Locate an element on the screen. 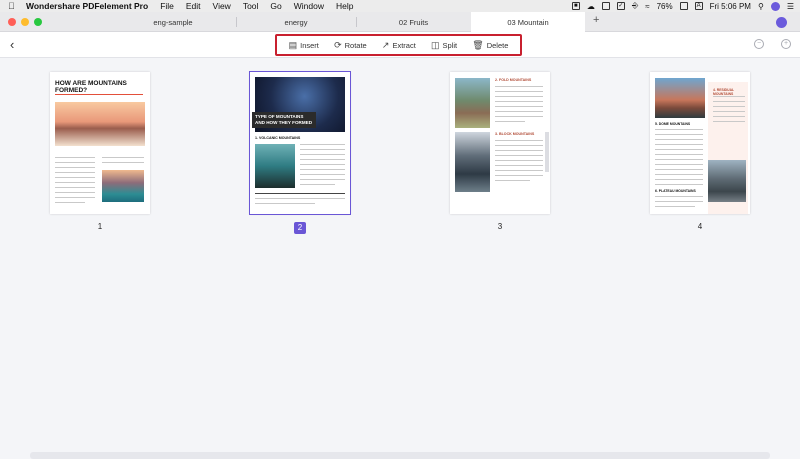 This screenshot has width=800, height=459. tab-02-fruits: 02 Fruits is located at coordinates (413, 22).